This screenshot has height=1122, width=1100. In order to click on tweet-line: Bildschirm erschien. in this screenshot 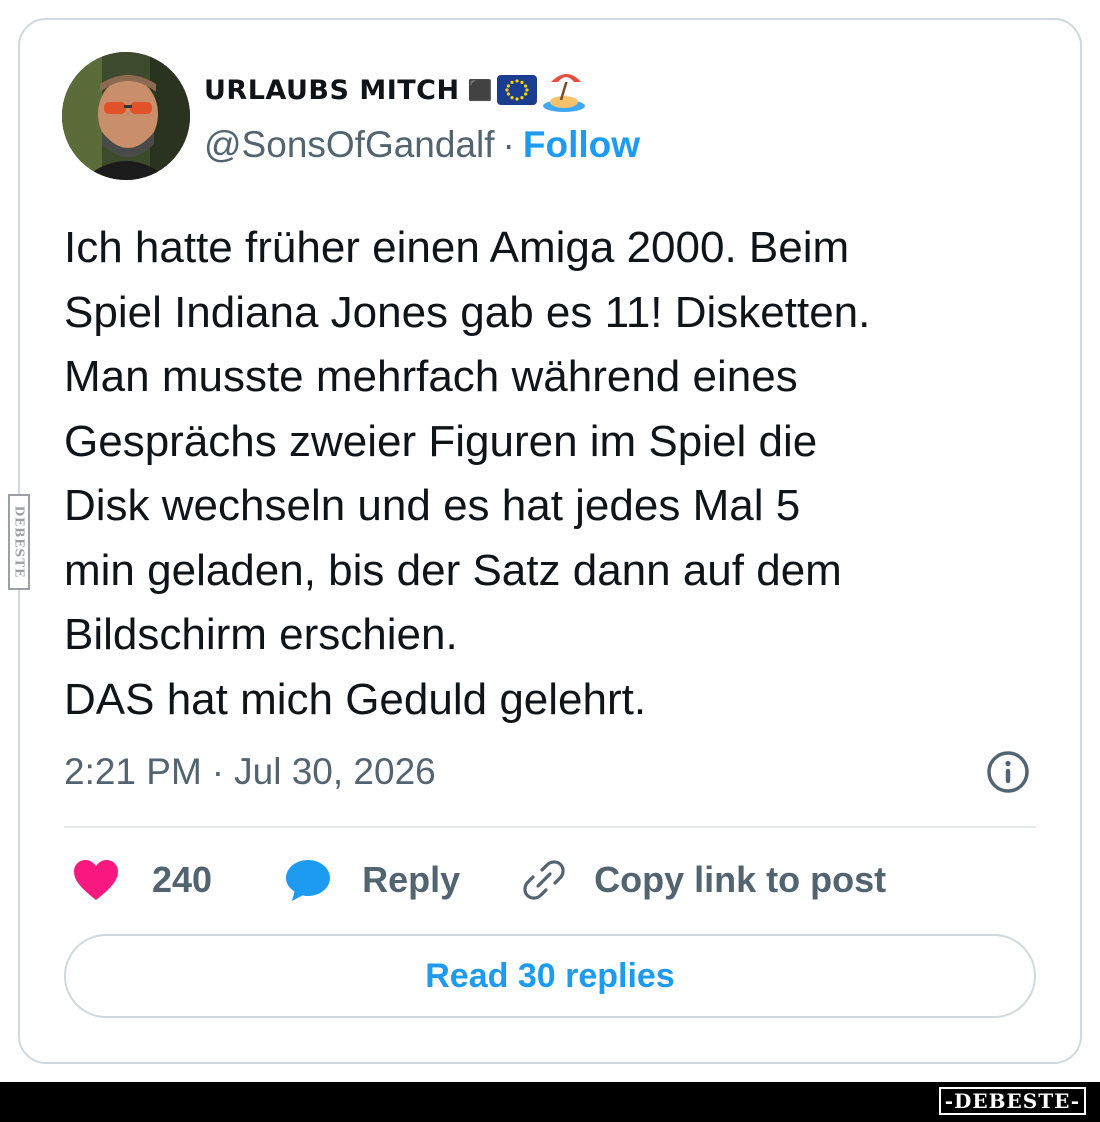, I will do `click(261, 634)`.